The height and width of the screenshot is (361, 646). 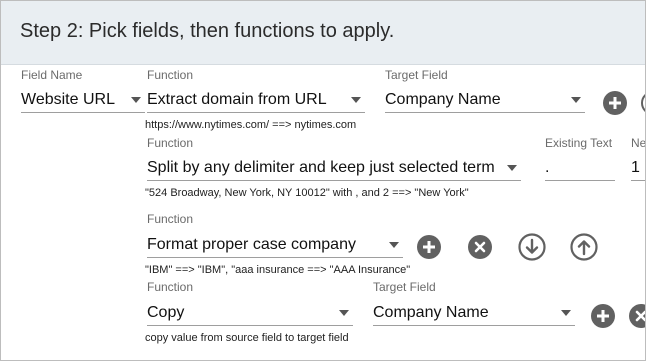 What do you see at coordinates (251, 125) in the screenshot?
I see `example-text: https://www.nytimes.com/ ==> nytimes.com` at bounding box center [251, 125].